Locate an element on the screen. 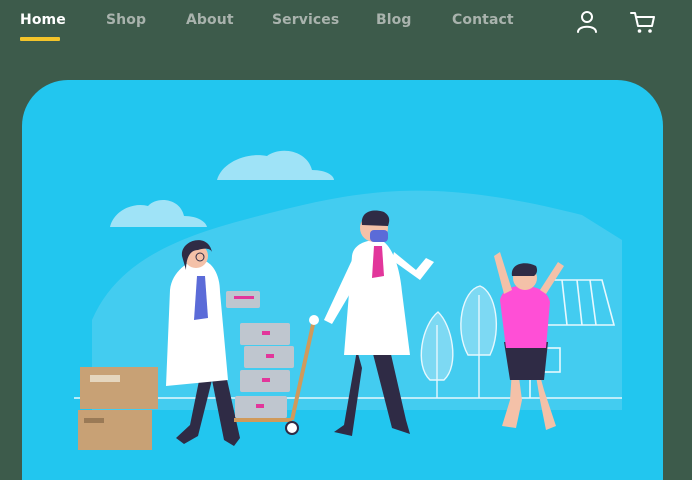 The width and height of the screenshot is (692, 480). nav-item-about: About is located at coordinates (210, 20).